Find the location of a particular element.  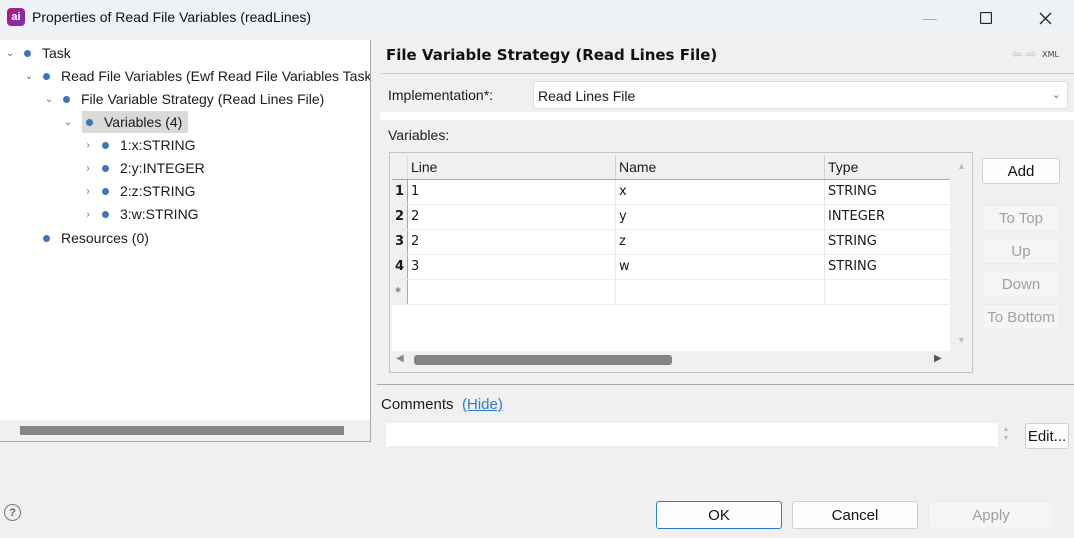

app-logo-icon: ai is located at coordinates (16, 17).